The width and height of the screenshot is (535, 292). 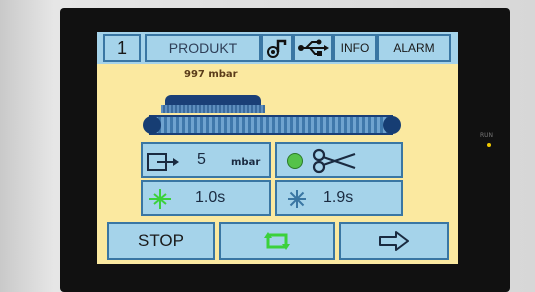 I want to click on arrow-exit-icon, so click(x=163, y=162).